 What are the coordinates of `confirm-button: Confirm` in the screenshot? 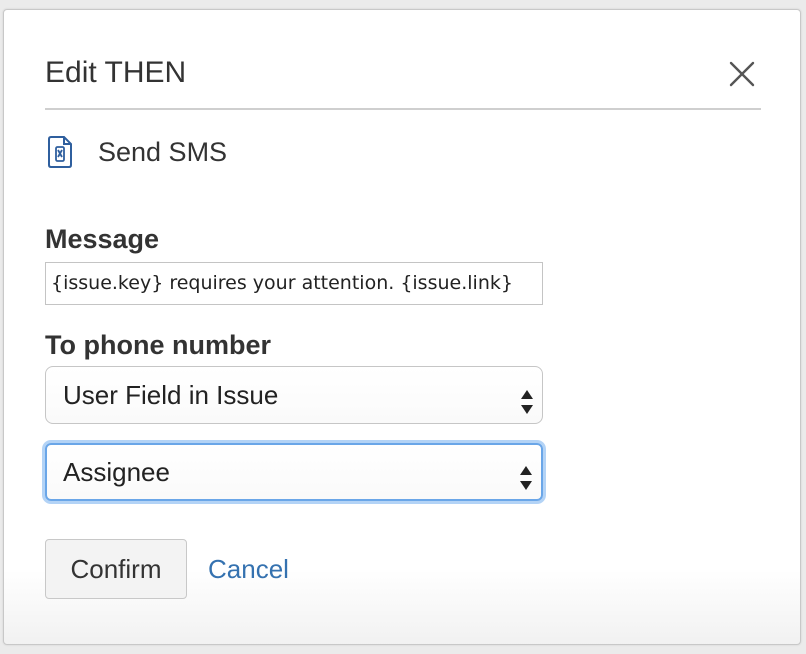 It's located at (116, 569).